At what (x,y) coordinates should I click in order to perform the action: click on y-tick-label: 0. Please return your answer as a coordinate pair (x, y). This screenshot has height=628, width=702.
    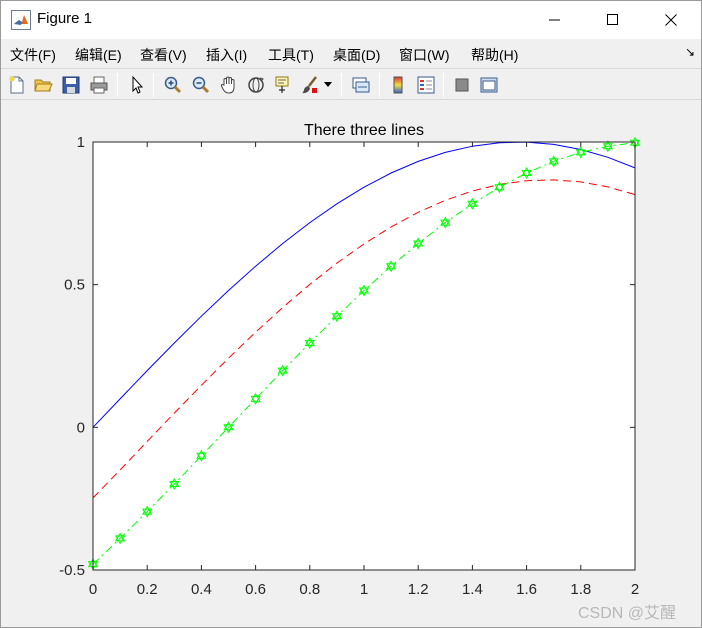
    Looking at the image, I should click on (81, 427).